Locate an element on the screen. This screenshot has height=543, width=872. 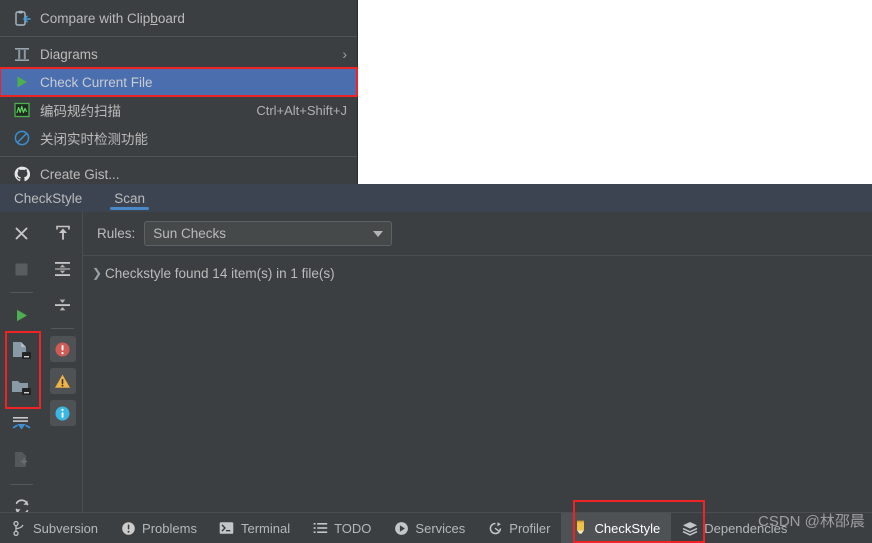
status-item-dependencies: Dependencies is located at coordinates (734, 528).